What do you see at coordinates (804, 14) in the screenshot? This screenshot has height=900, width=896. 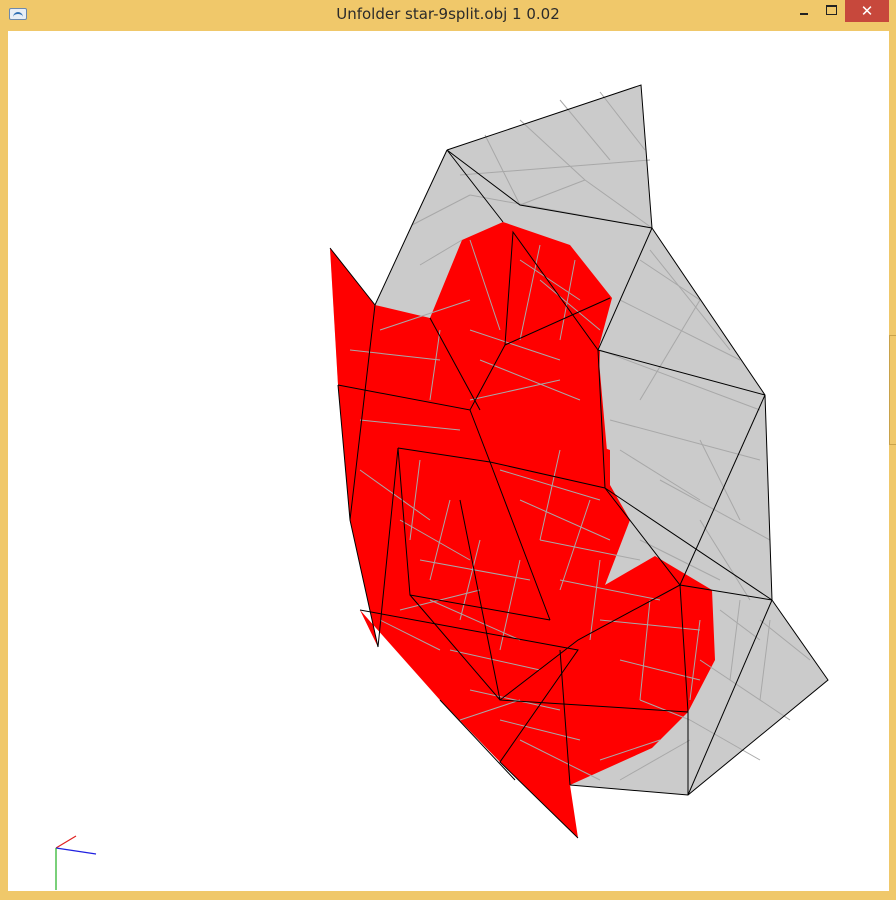 I see `minimize-icon` at bounding box center [804, 14].